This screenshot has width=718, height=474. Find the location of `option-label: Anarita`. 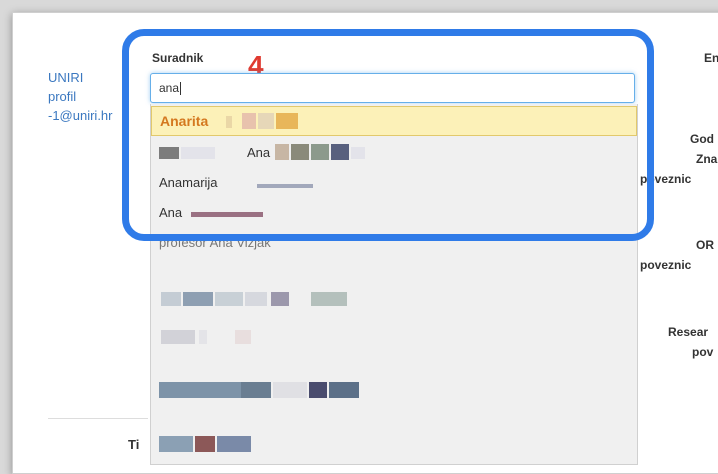

option-label: Anarita is located at coordinates (184, 121).